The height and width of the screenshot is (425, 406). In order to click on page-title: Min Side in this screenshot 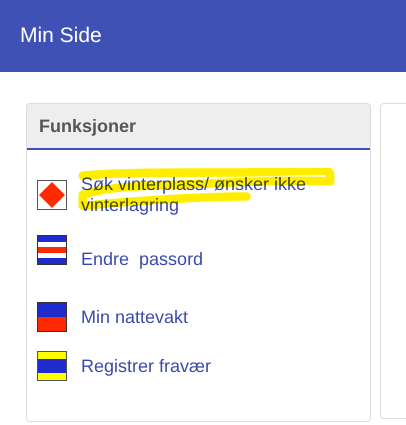, I will do `click(61, 36)`.